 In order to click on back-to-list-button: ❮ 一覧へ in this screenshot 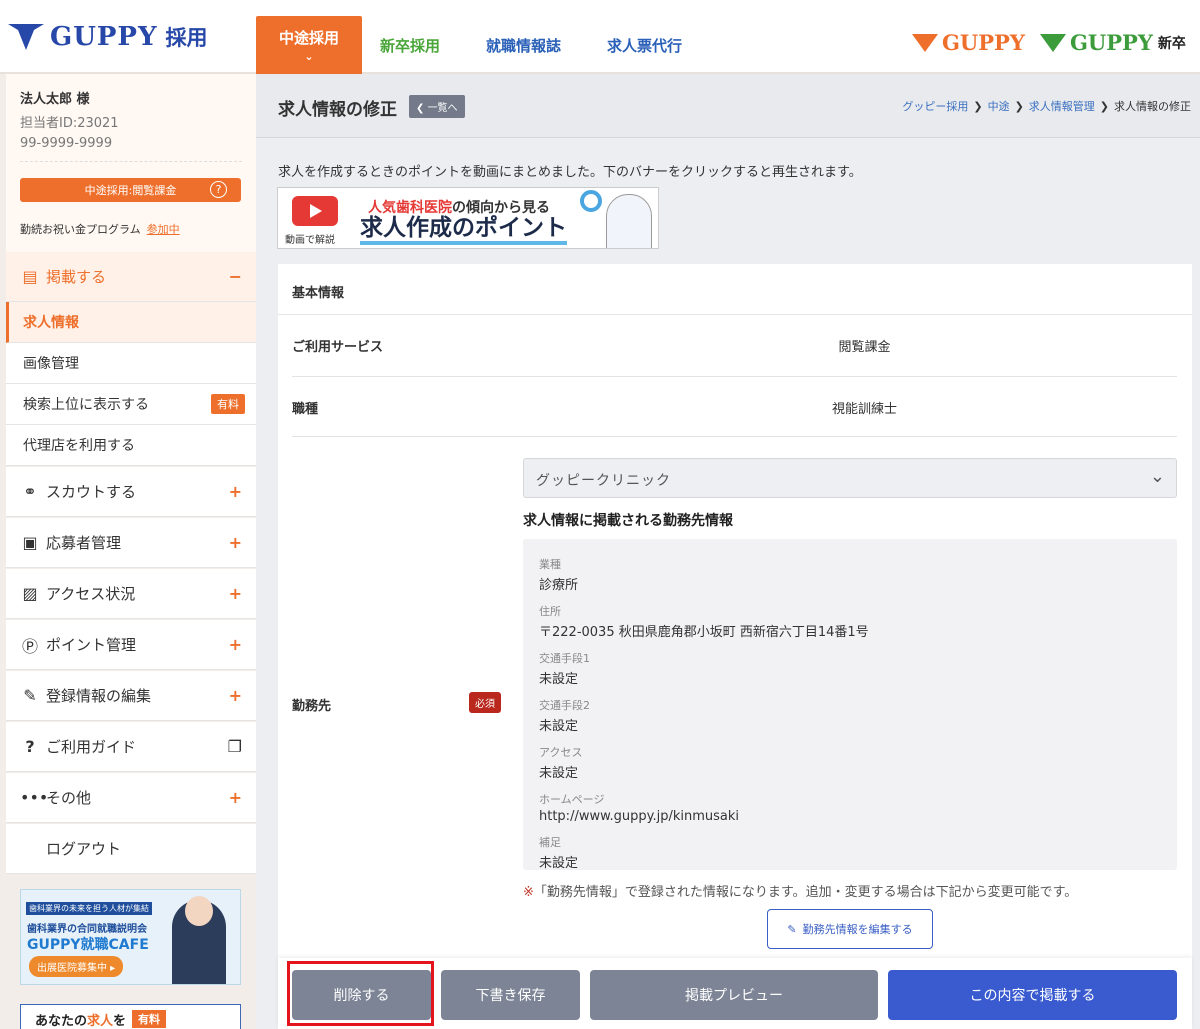, I will do `click(437, 106)`.